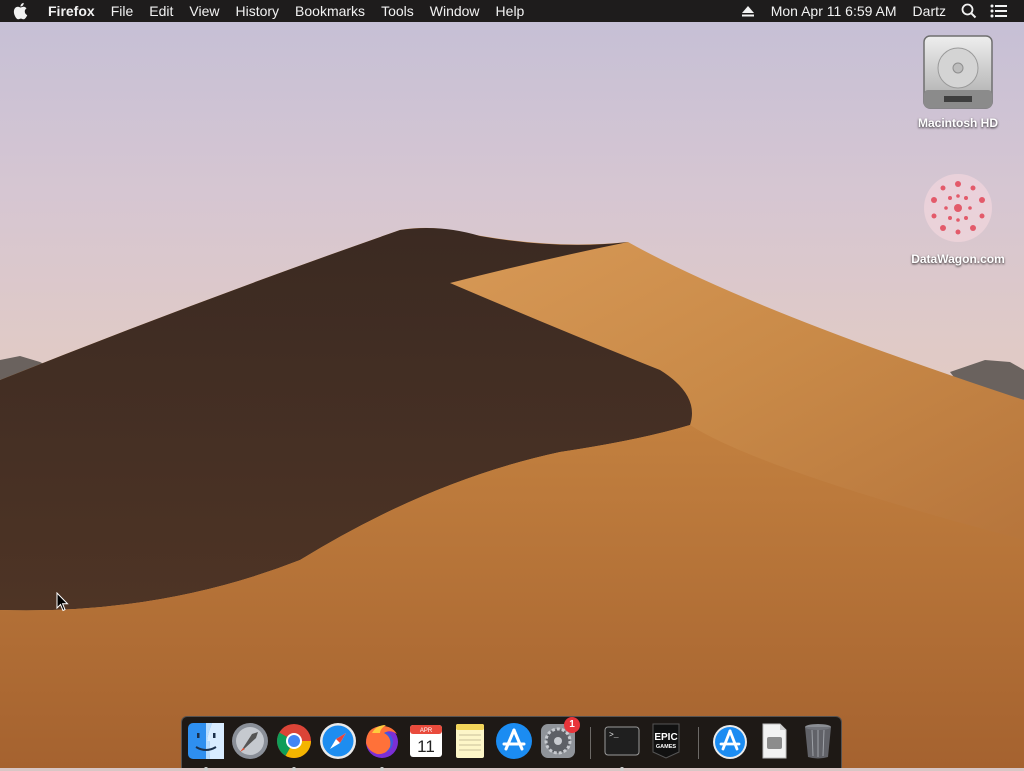  I want to click on dock: APR 11 1 >_ EPIC GAMES, so click(511, 743).